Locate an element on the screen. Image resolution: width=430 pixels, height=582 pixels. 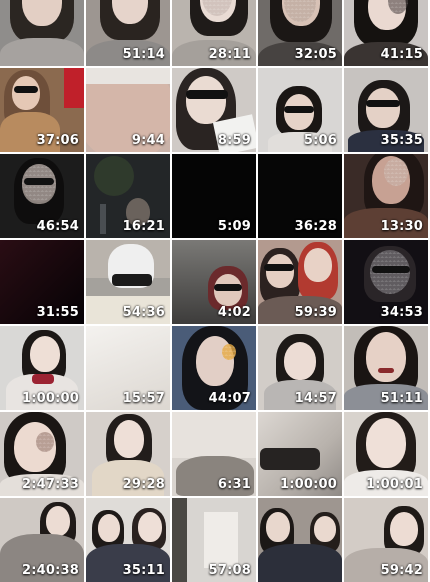
video-thumbnail: 5:06 is located at coordinates (300, 110).